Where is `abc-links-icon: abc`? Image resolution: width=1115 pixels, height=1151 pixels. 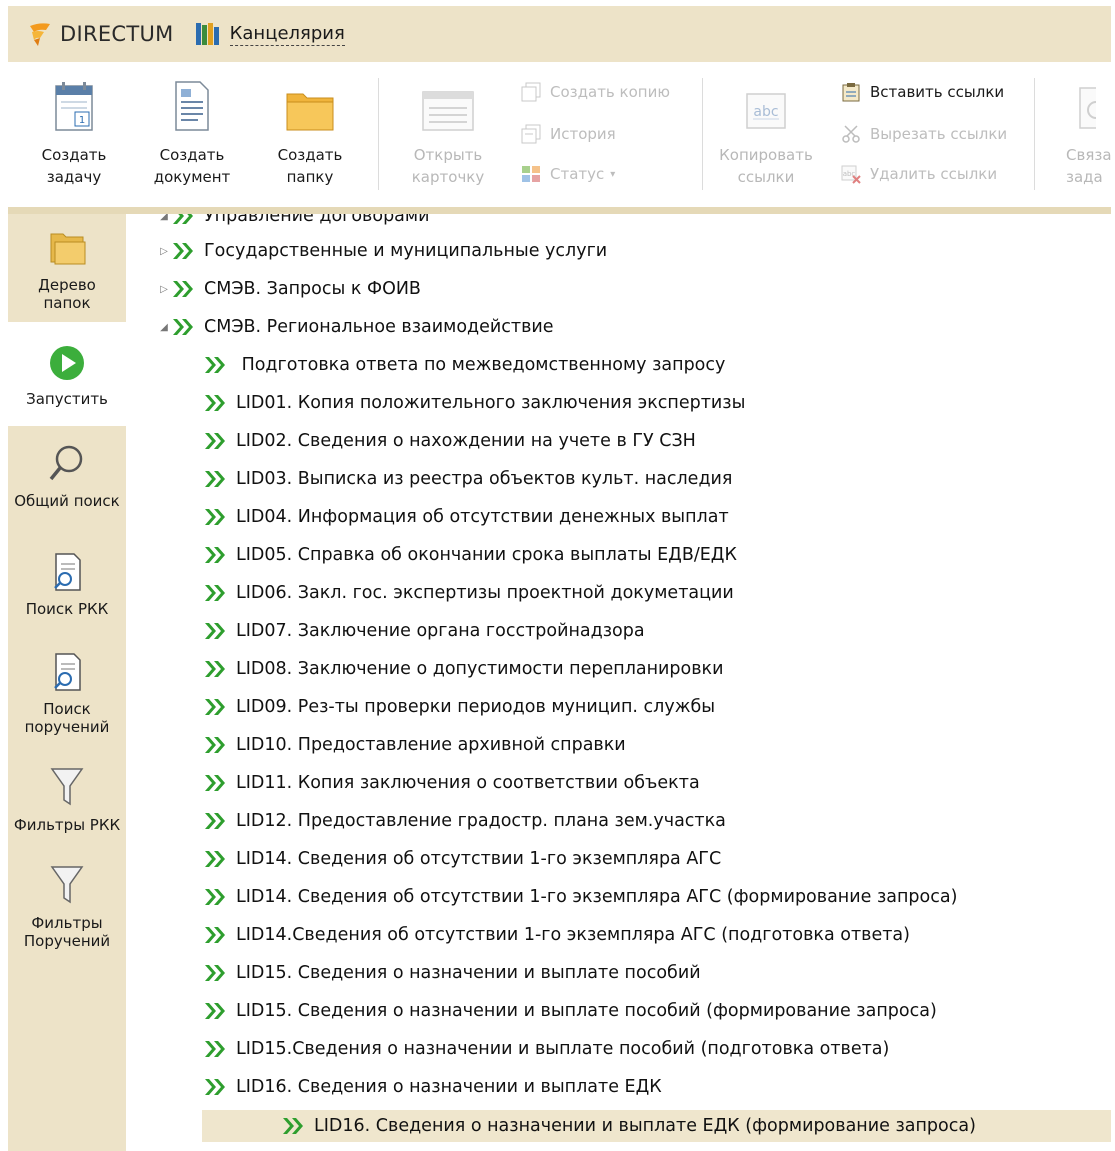
abc-links-icon: abc is located at coordinates (766, 102).